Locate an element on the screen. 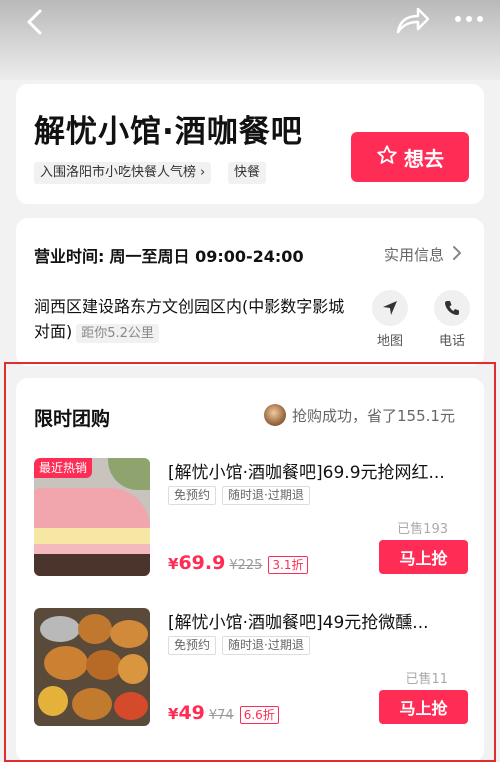 The height and width of the screenshot is (762, 500). cake-decoration is located at coordinates (129, 474).